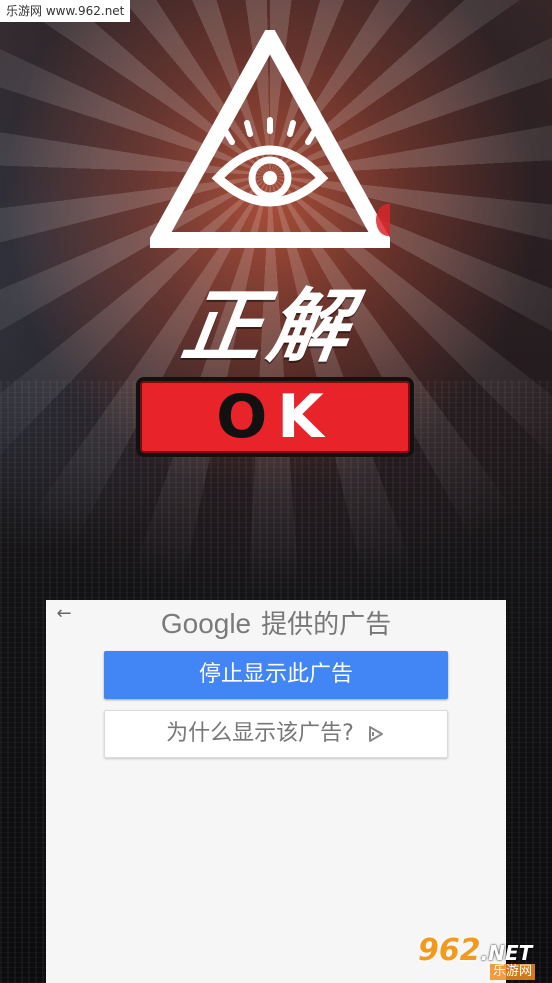 The width and height of the screenshot is (552, 983). What do you see at coordinates (276, 675) in the screenshot?
I see `stop-showing-ad-button: 停止显示此广告` at bounding box center [276, 675].